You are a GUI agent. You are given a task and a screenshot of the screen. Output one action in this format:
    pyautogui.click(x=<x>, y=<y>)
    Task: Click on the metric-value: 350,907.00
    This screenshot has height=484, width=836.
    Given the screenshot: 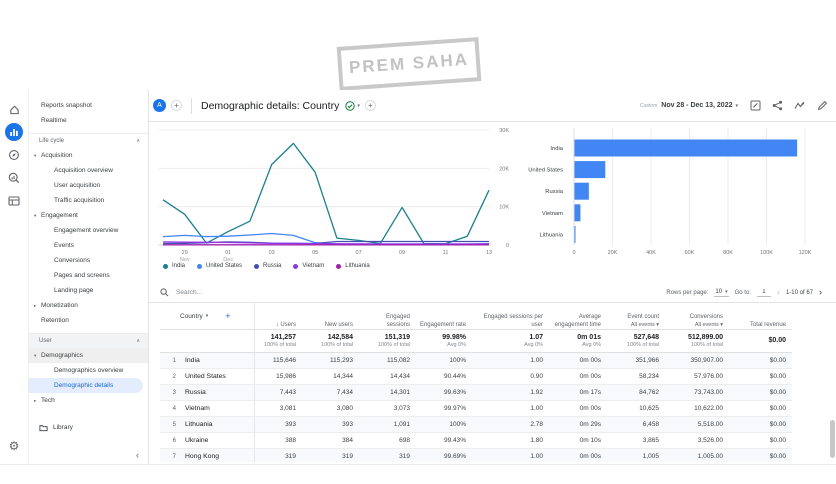 What is the action you would take?
    pyautogui.click(x=697, y=360)
    